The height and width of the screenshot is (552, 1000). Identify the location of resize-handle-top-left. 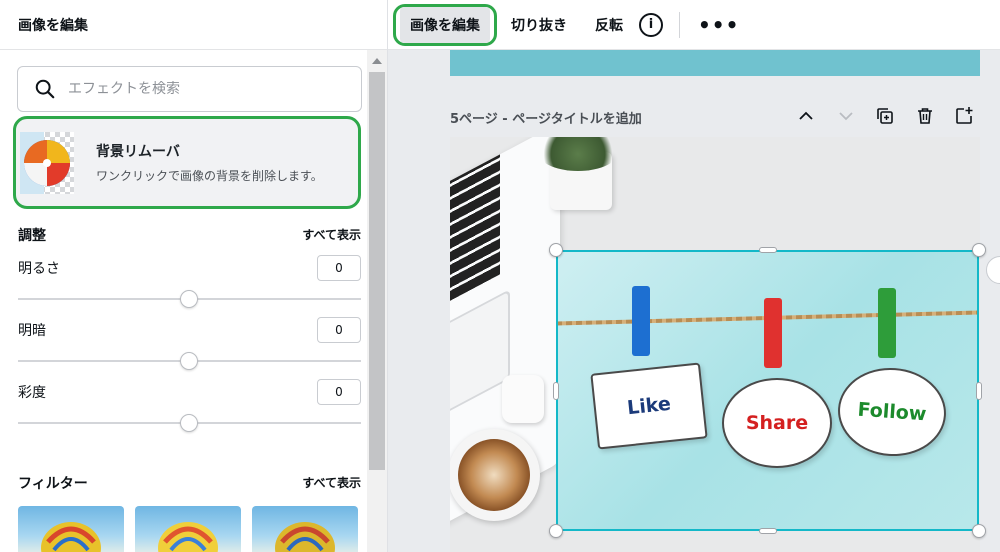
(556, 250).